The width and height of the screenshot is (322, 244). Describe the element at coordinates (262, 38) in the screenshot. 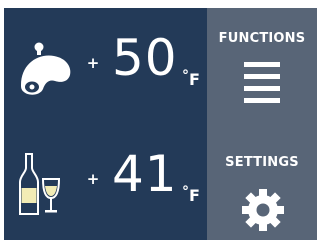

I see `functions-label: FUNCTIONS` at that location.